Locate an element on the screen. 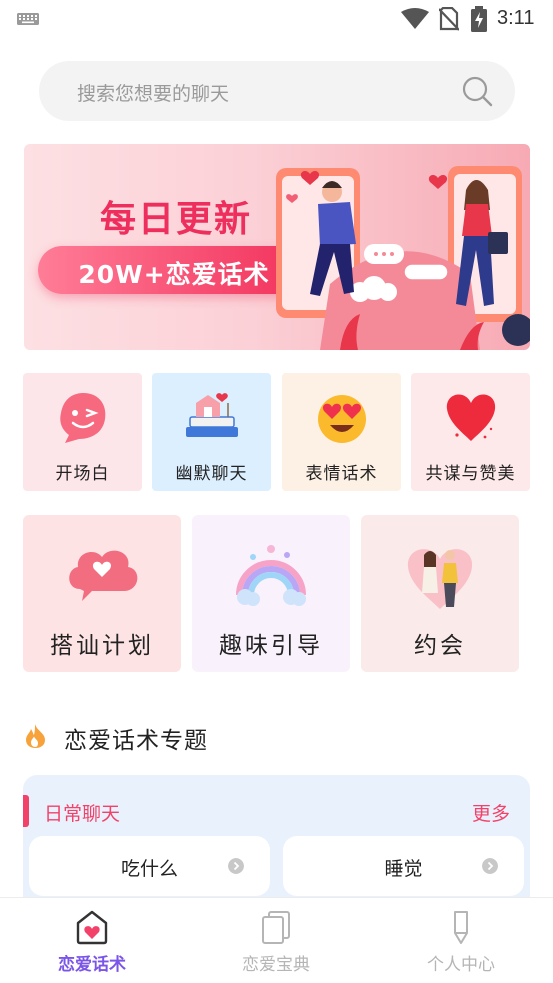 The image size is (553, 983). status-bar: 3:11 is located at coordinates (276, 20).